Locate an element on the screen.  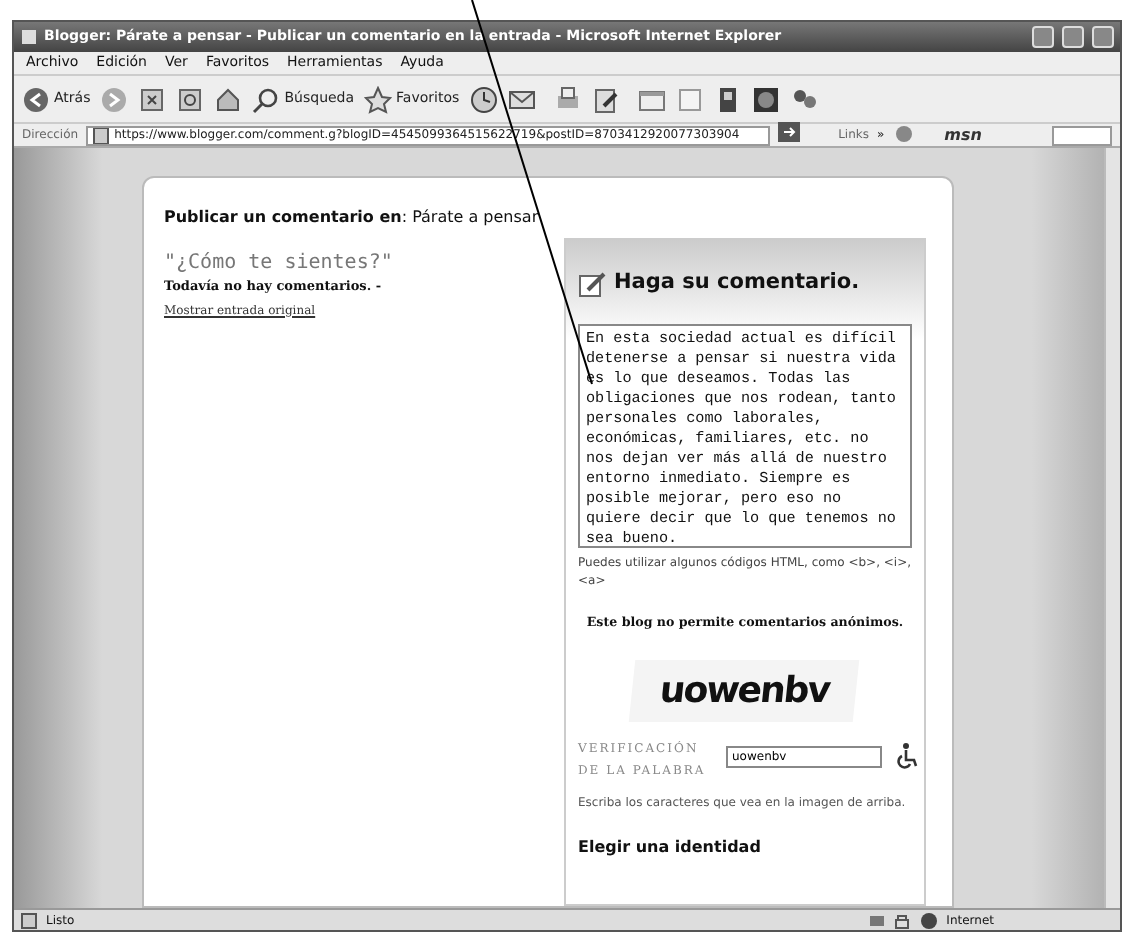
form-heading: Haga su comentario. is located at coordinates (737, 283).